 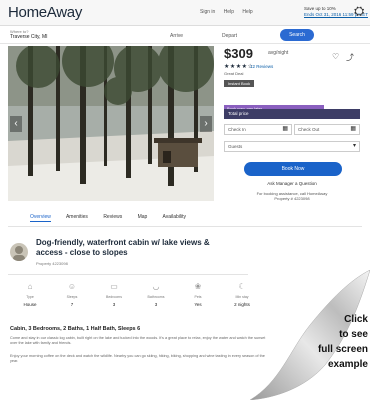 What do you see at coordinates (356, 319) in the screenshot?
I see `prompt-line: Click` at bounding box center [356, 319].